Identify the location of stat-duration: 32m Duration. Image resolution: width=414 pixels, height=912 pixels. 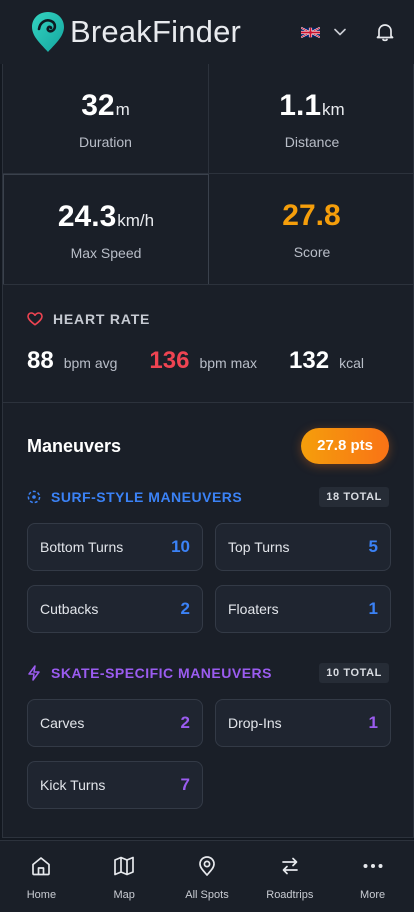
(106, 119).